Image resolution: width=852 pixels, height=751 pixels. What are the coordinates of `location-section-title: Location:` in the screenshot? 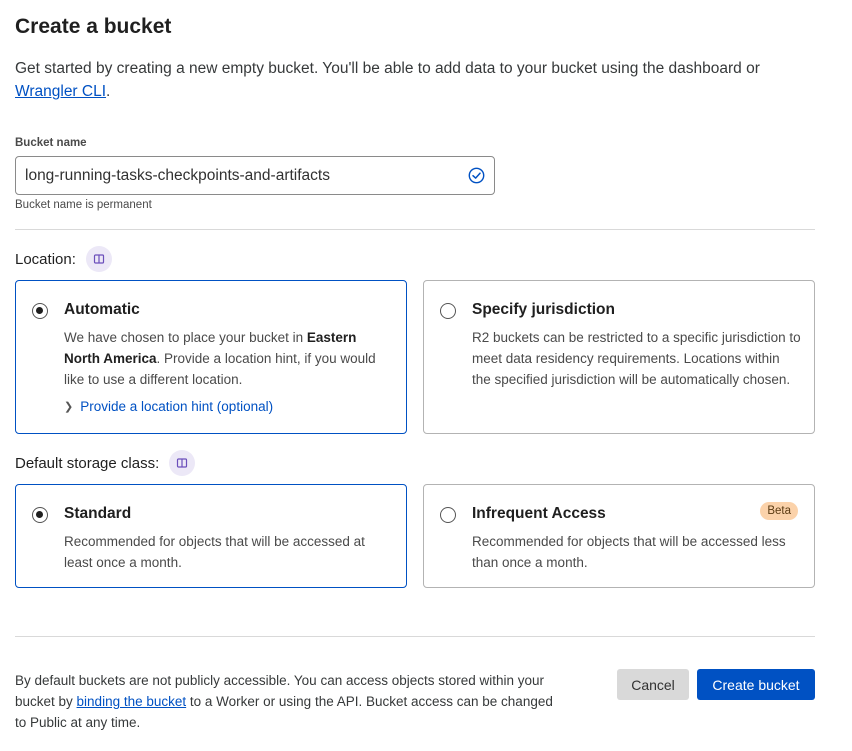 It's located at (63, 259).